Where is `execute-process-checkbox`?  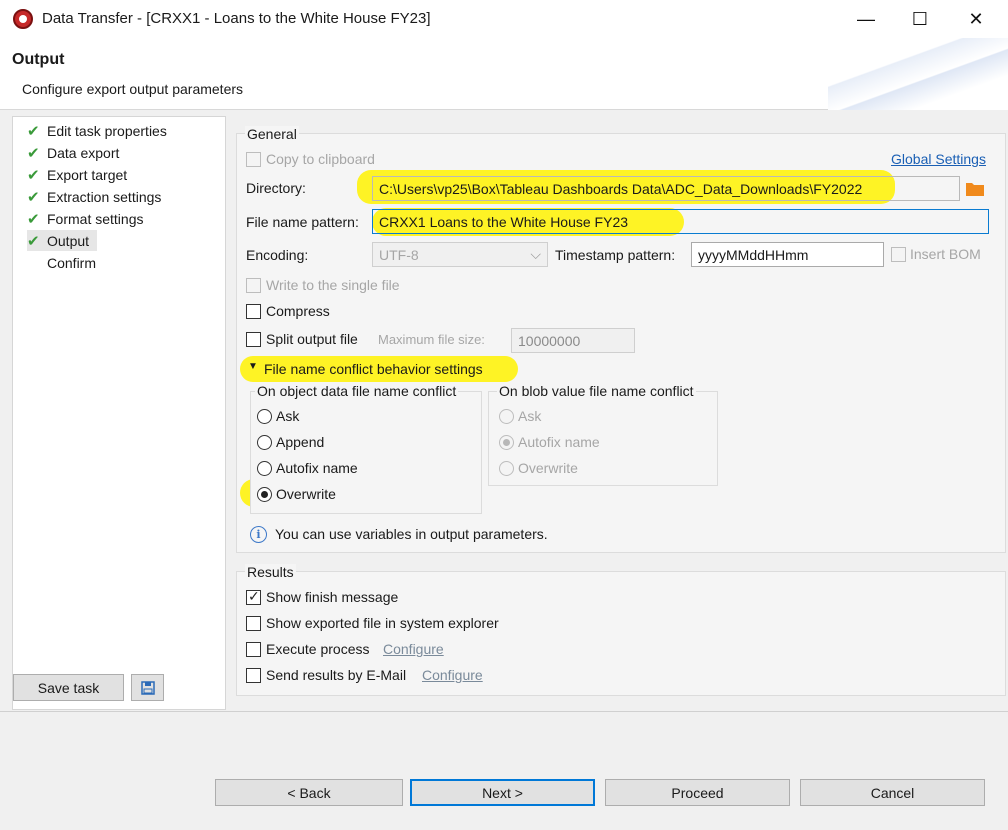
execute-process-checkbox is located at coordinates (253, 649).